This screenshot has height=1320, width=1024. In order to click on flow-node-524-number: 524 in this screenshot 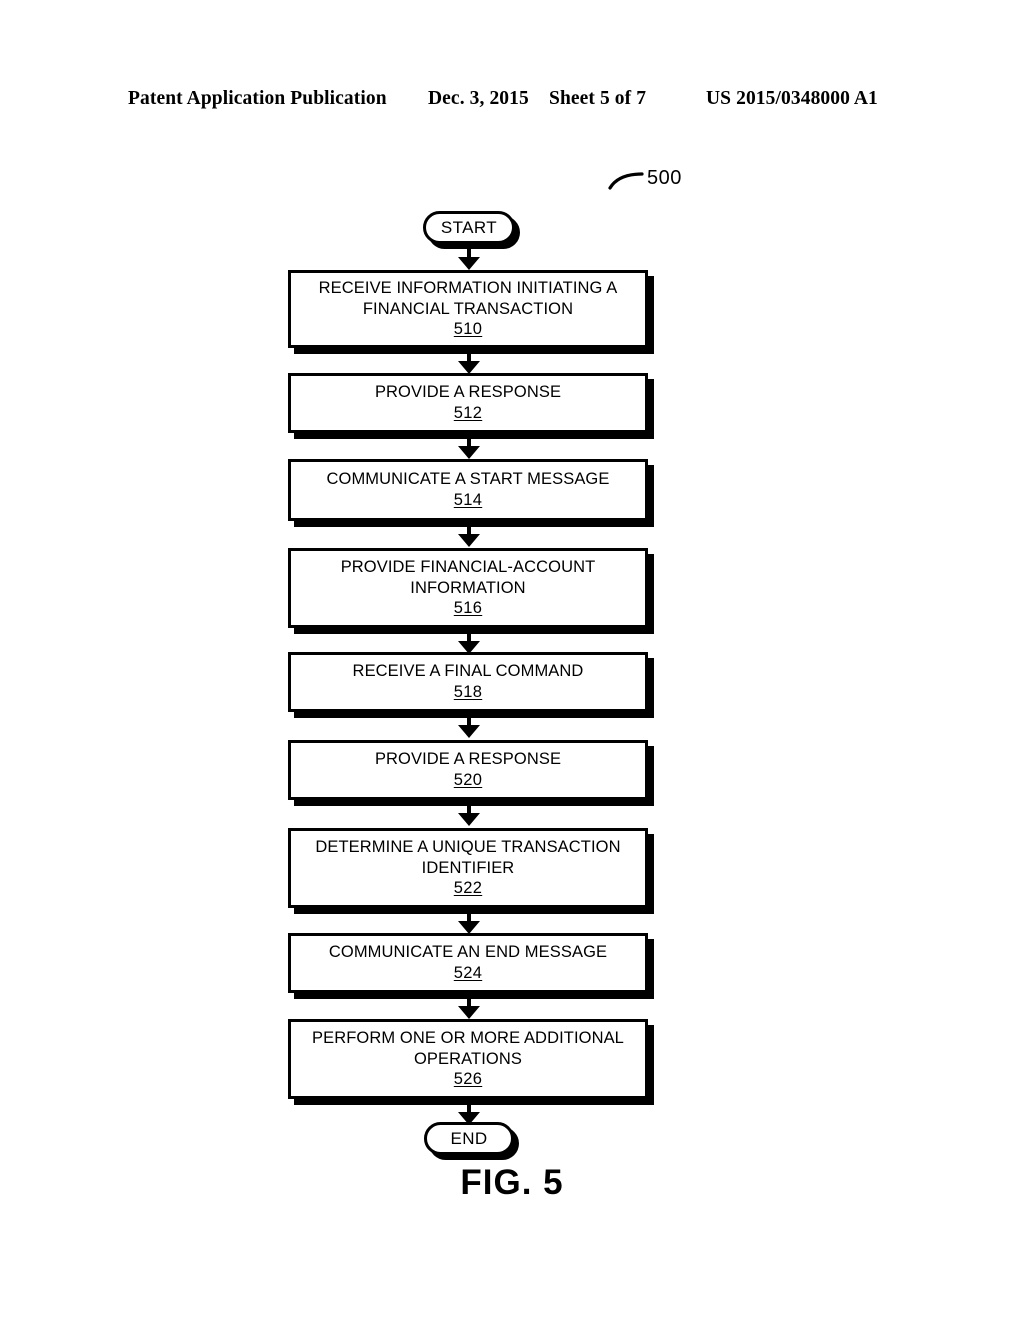, I will do `click(468, 972)`.